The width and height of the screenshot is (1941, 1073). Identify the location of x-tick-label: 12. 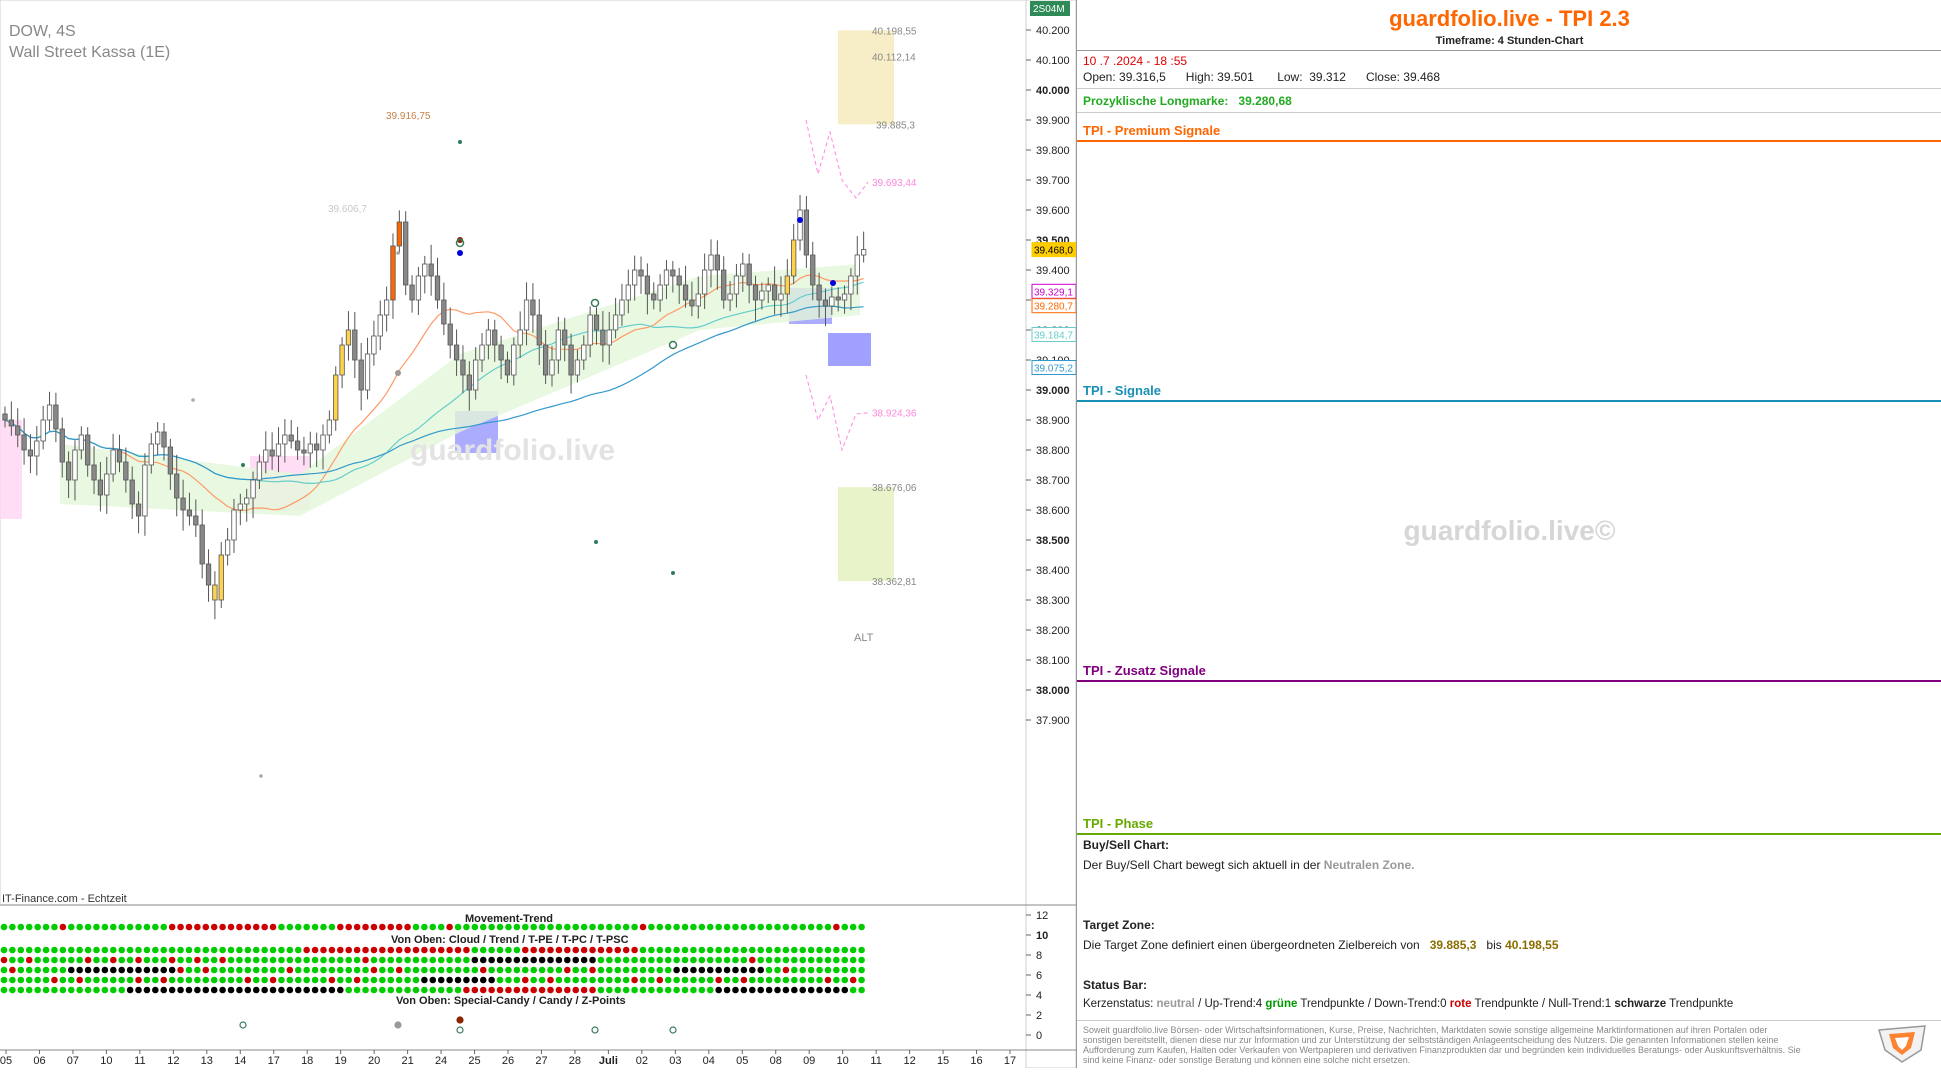
(173, 1061).